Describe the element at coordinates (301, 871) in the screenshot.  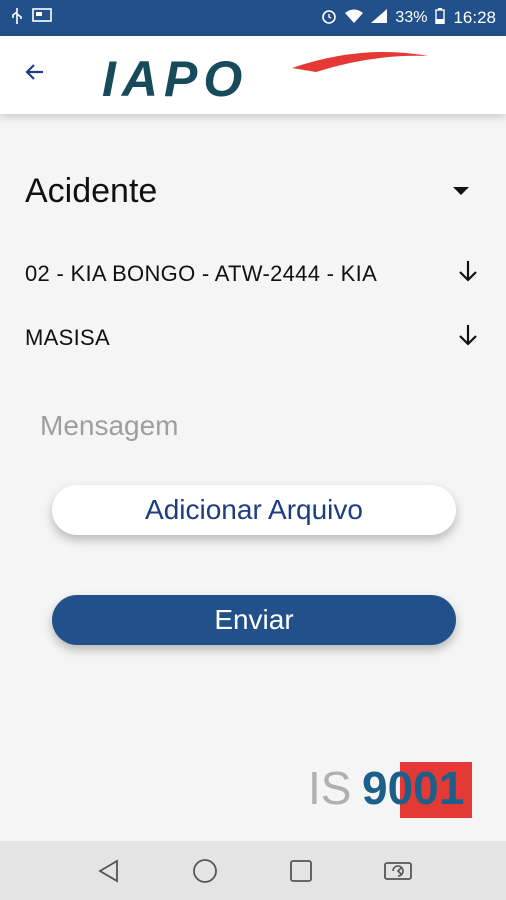
I see `recents-square-icon` at that location.